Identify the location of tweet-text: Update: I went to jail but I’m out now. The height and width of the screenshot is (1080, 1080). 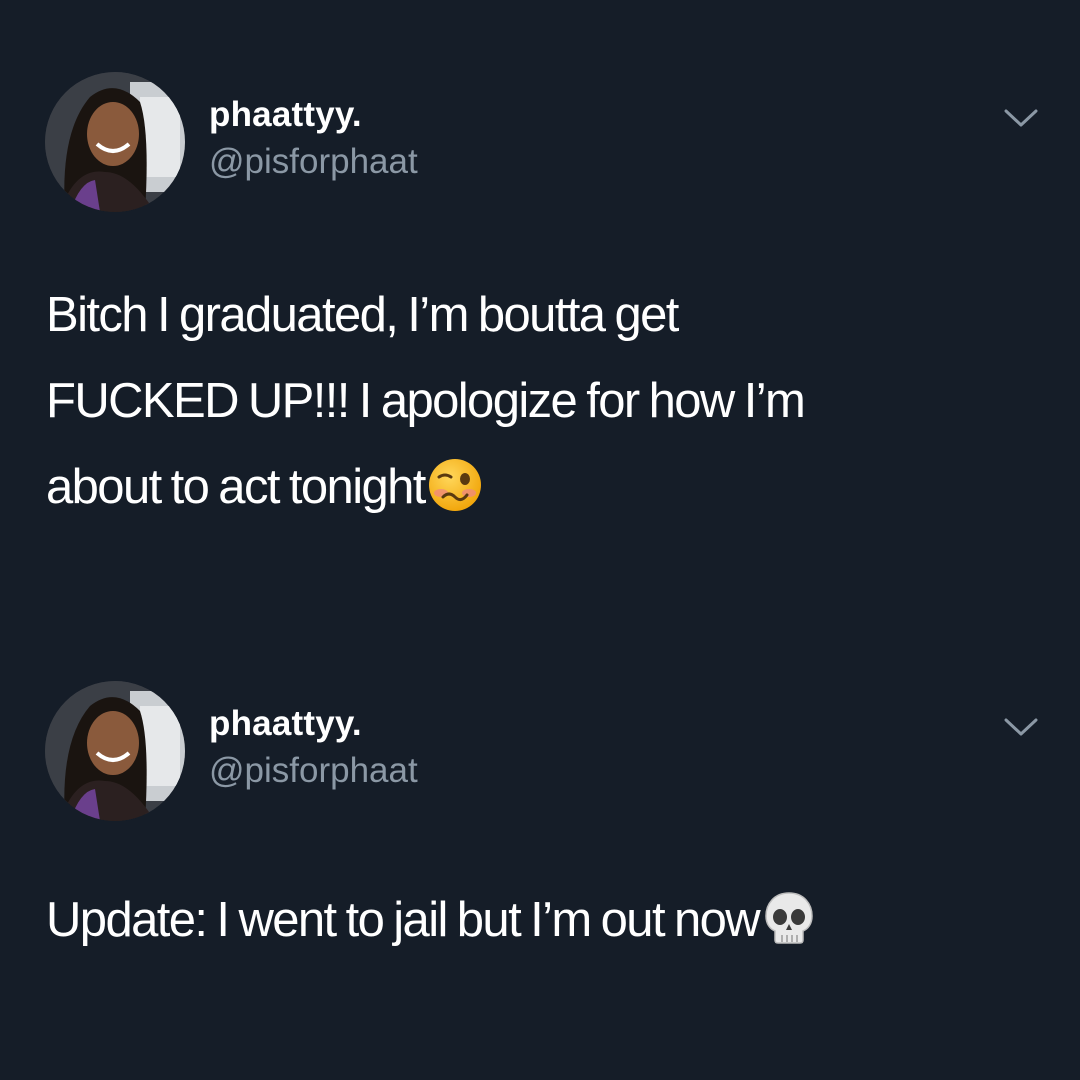
(546, 920).